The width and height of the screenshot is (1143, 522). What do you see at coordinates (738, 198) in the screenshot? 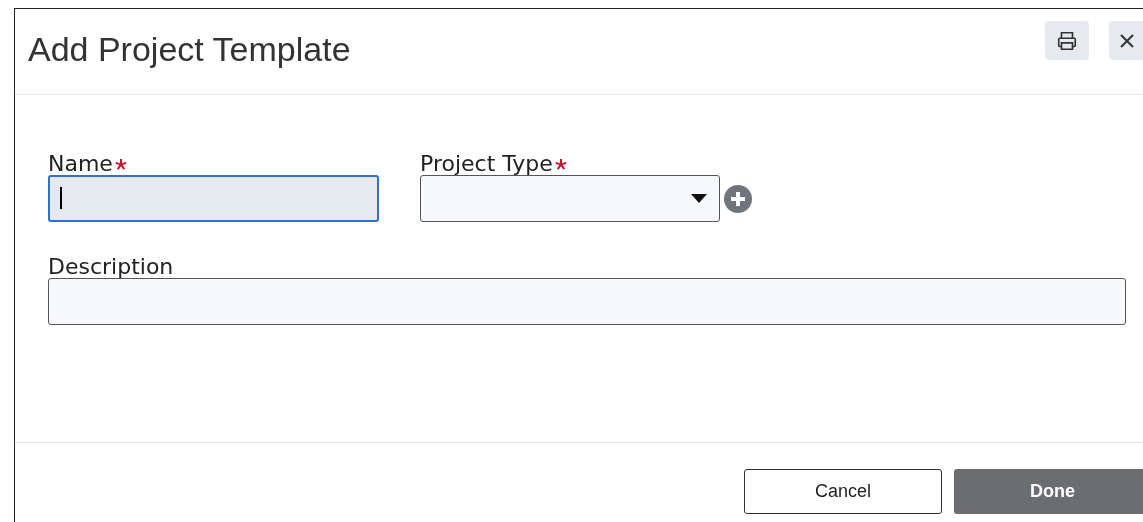
I see `add-icon` at bounding box center [738, 198].